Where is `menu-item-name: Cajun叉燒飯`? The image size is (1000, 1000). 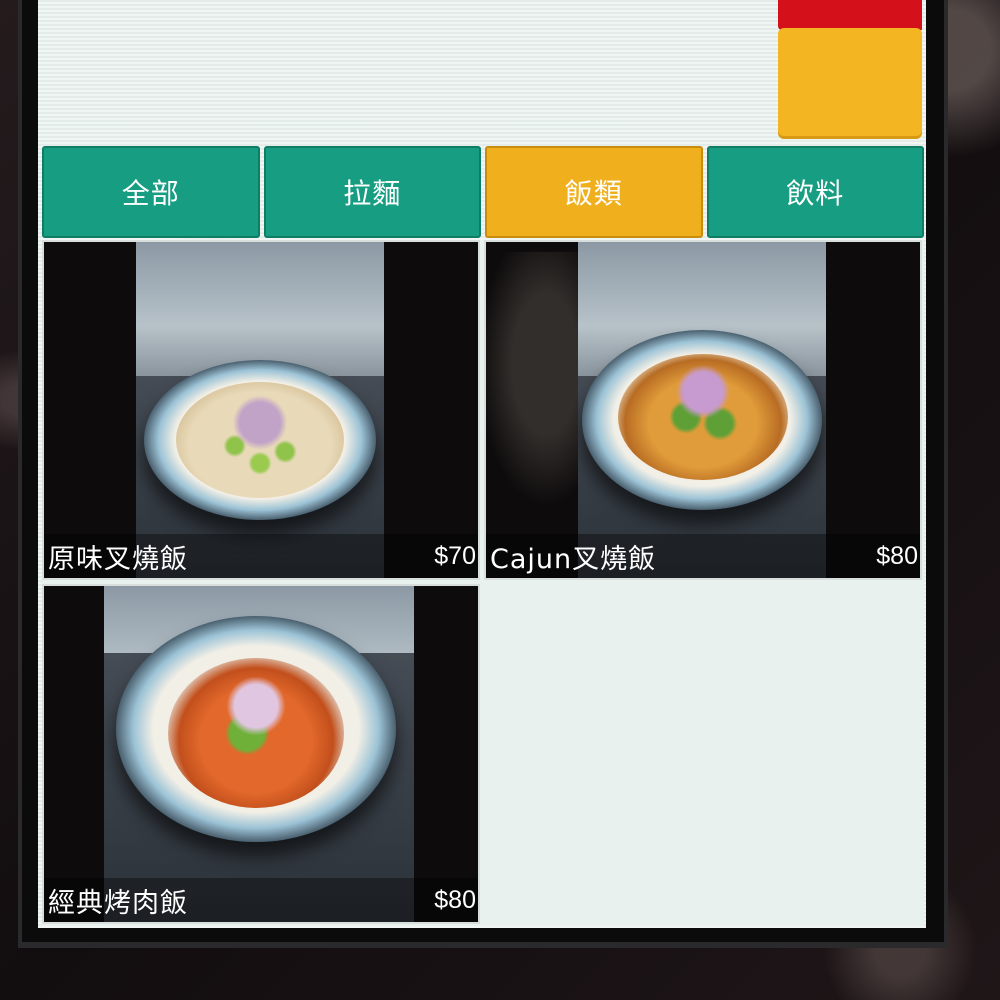
menu-item-name: Cajun叉燒飯 is located at coordinates (573, 559).